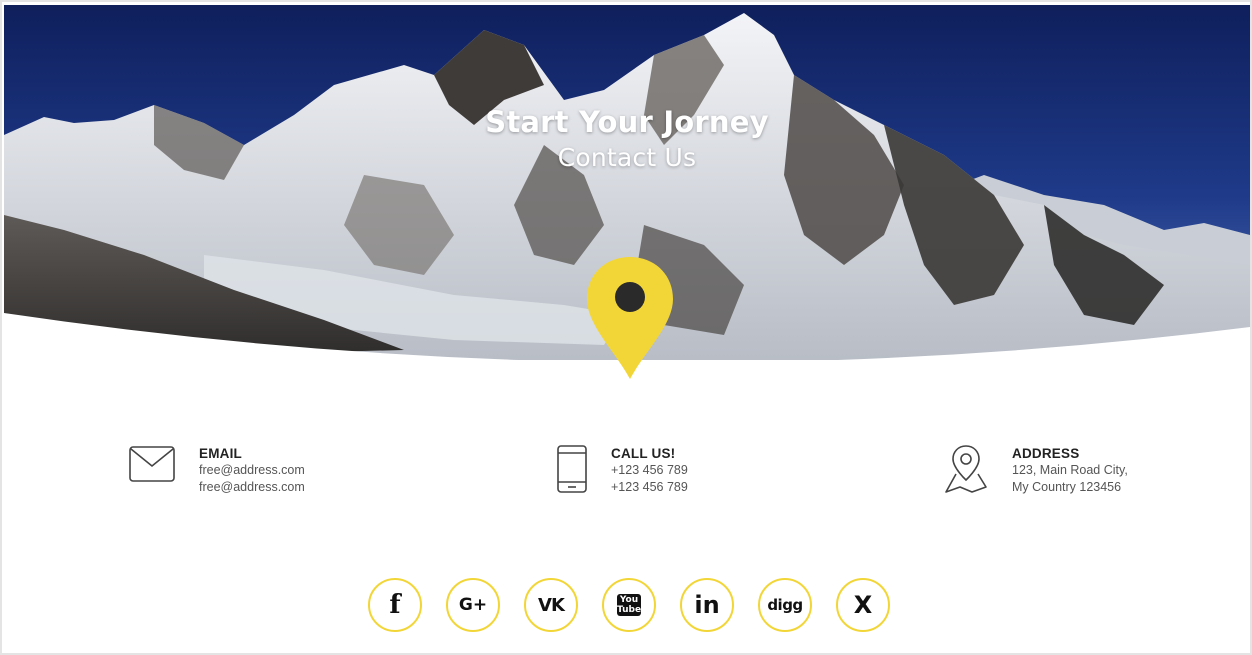 This screenshot has height=655, width=1252. I want to click on contact-address-line-1: 123, Main Road City,, so click(1070, 470).